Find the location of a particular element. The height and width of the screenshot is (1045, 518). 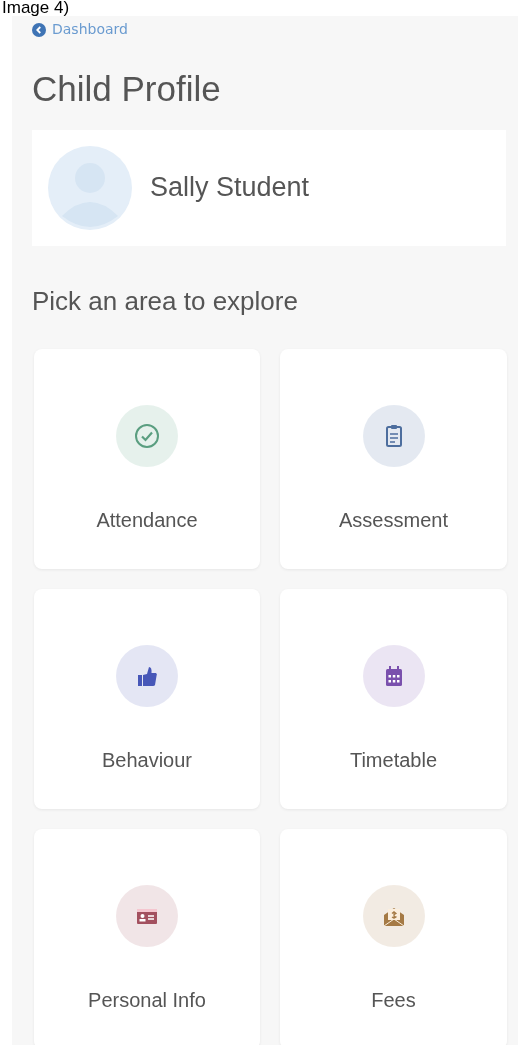

area-card: Behaviour is located at coordinates (147, 698).